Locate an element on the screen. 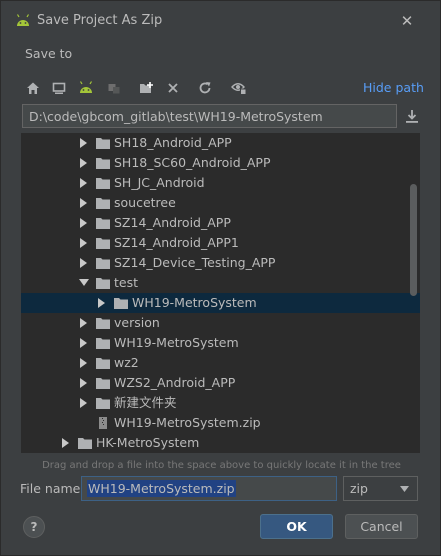 The image size is (441, 556). tree-file-item: WH19-MetroSystem.zip is located at coordinates (220, 423).